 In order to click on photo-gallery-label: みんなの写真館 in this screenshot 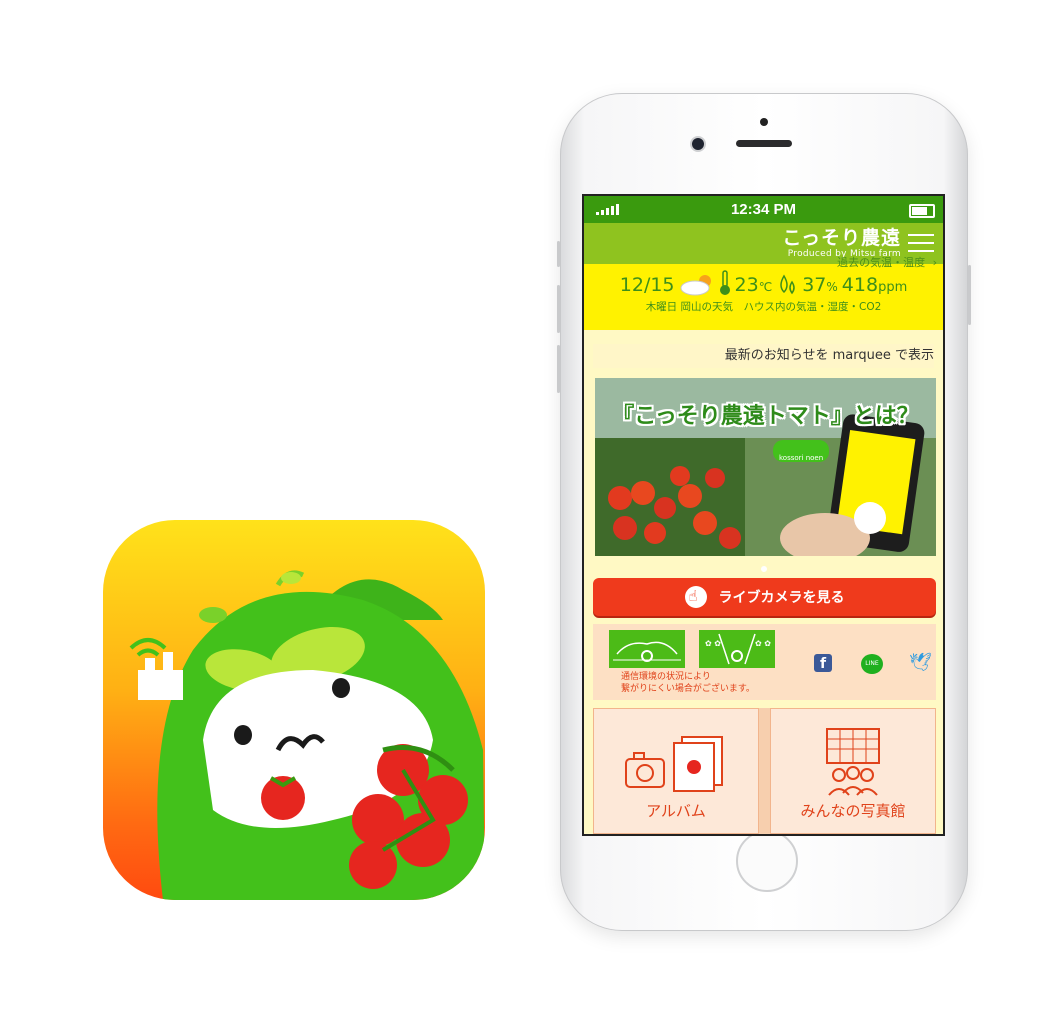, I will do `click(853, 811)`.